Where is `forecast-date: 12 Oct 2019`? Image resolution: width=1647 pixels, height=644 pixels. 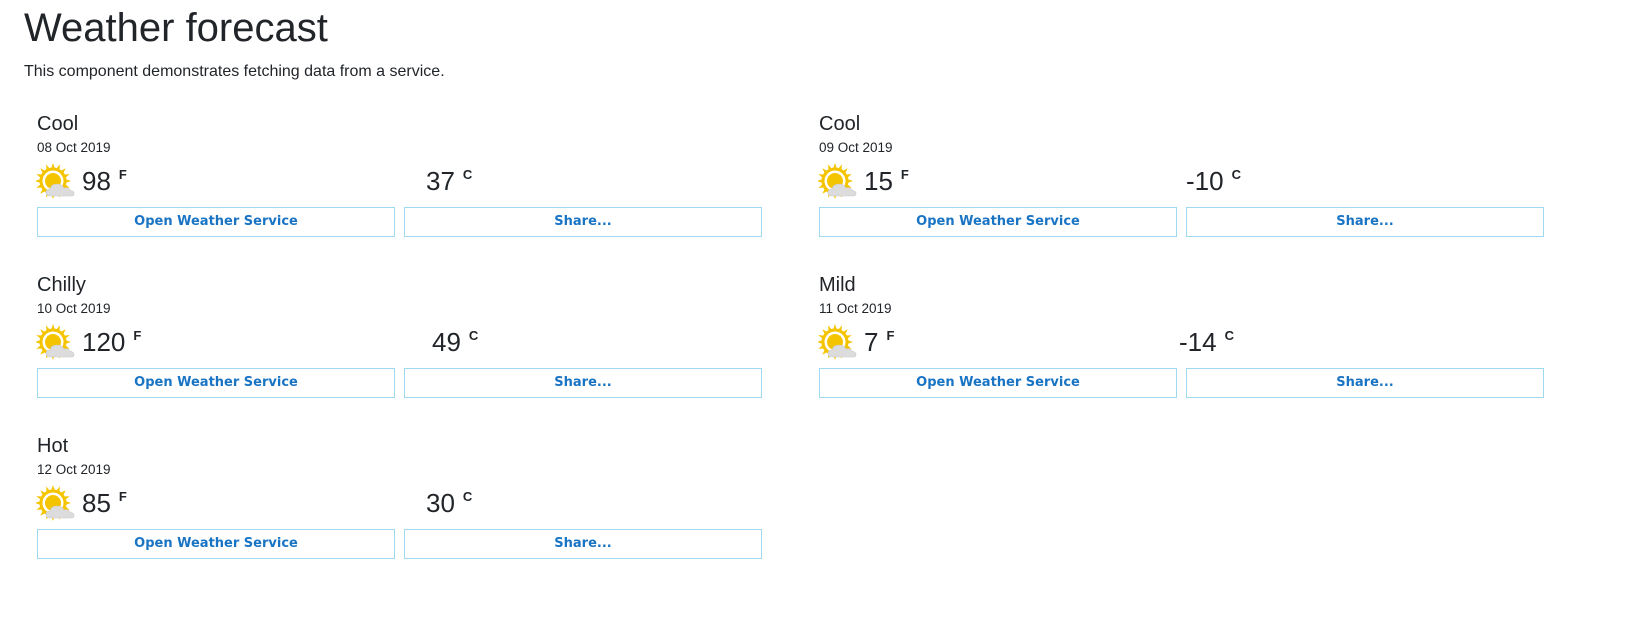
forecast-date: 12 Oct 2019 is located at coordinates (74, 469).